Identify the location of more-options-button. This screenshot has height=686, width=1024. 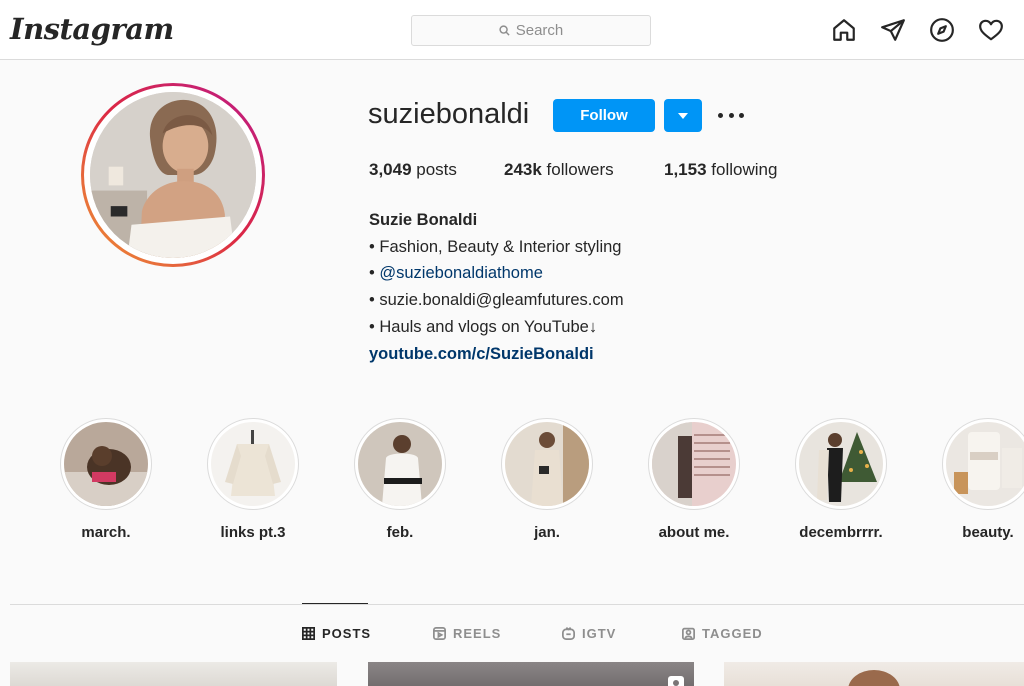
(731, 115).